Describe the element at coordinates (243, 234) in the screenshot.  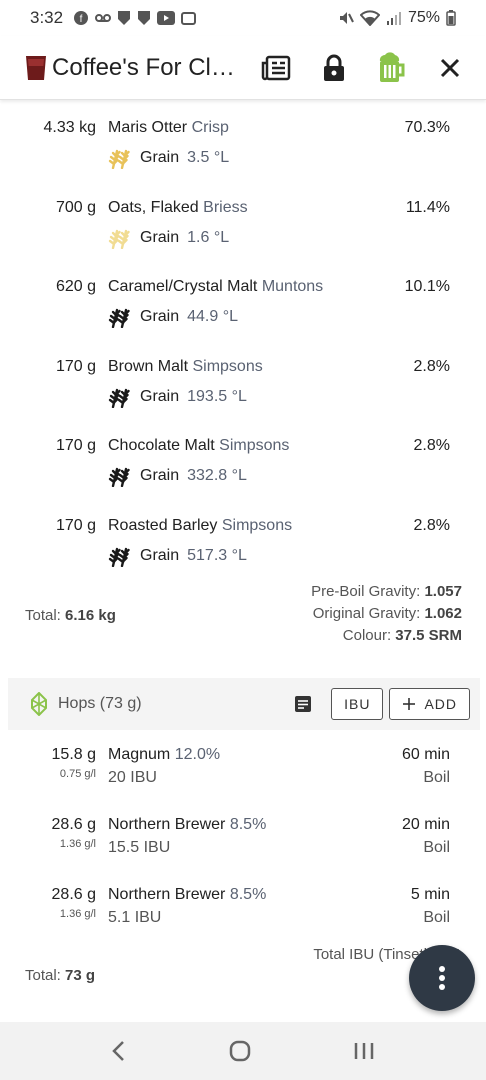
I see `fermentable-row: 700 g Oats, Flaked Briess 11.4% Grain 1.6 °L` at that location.